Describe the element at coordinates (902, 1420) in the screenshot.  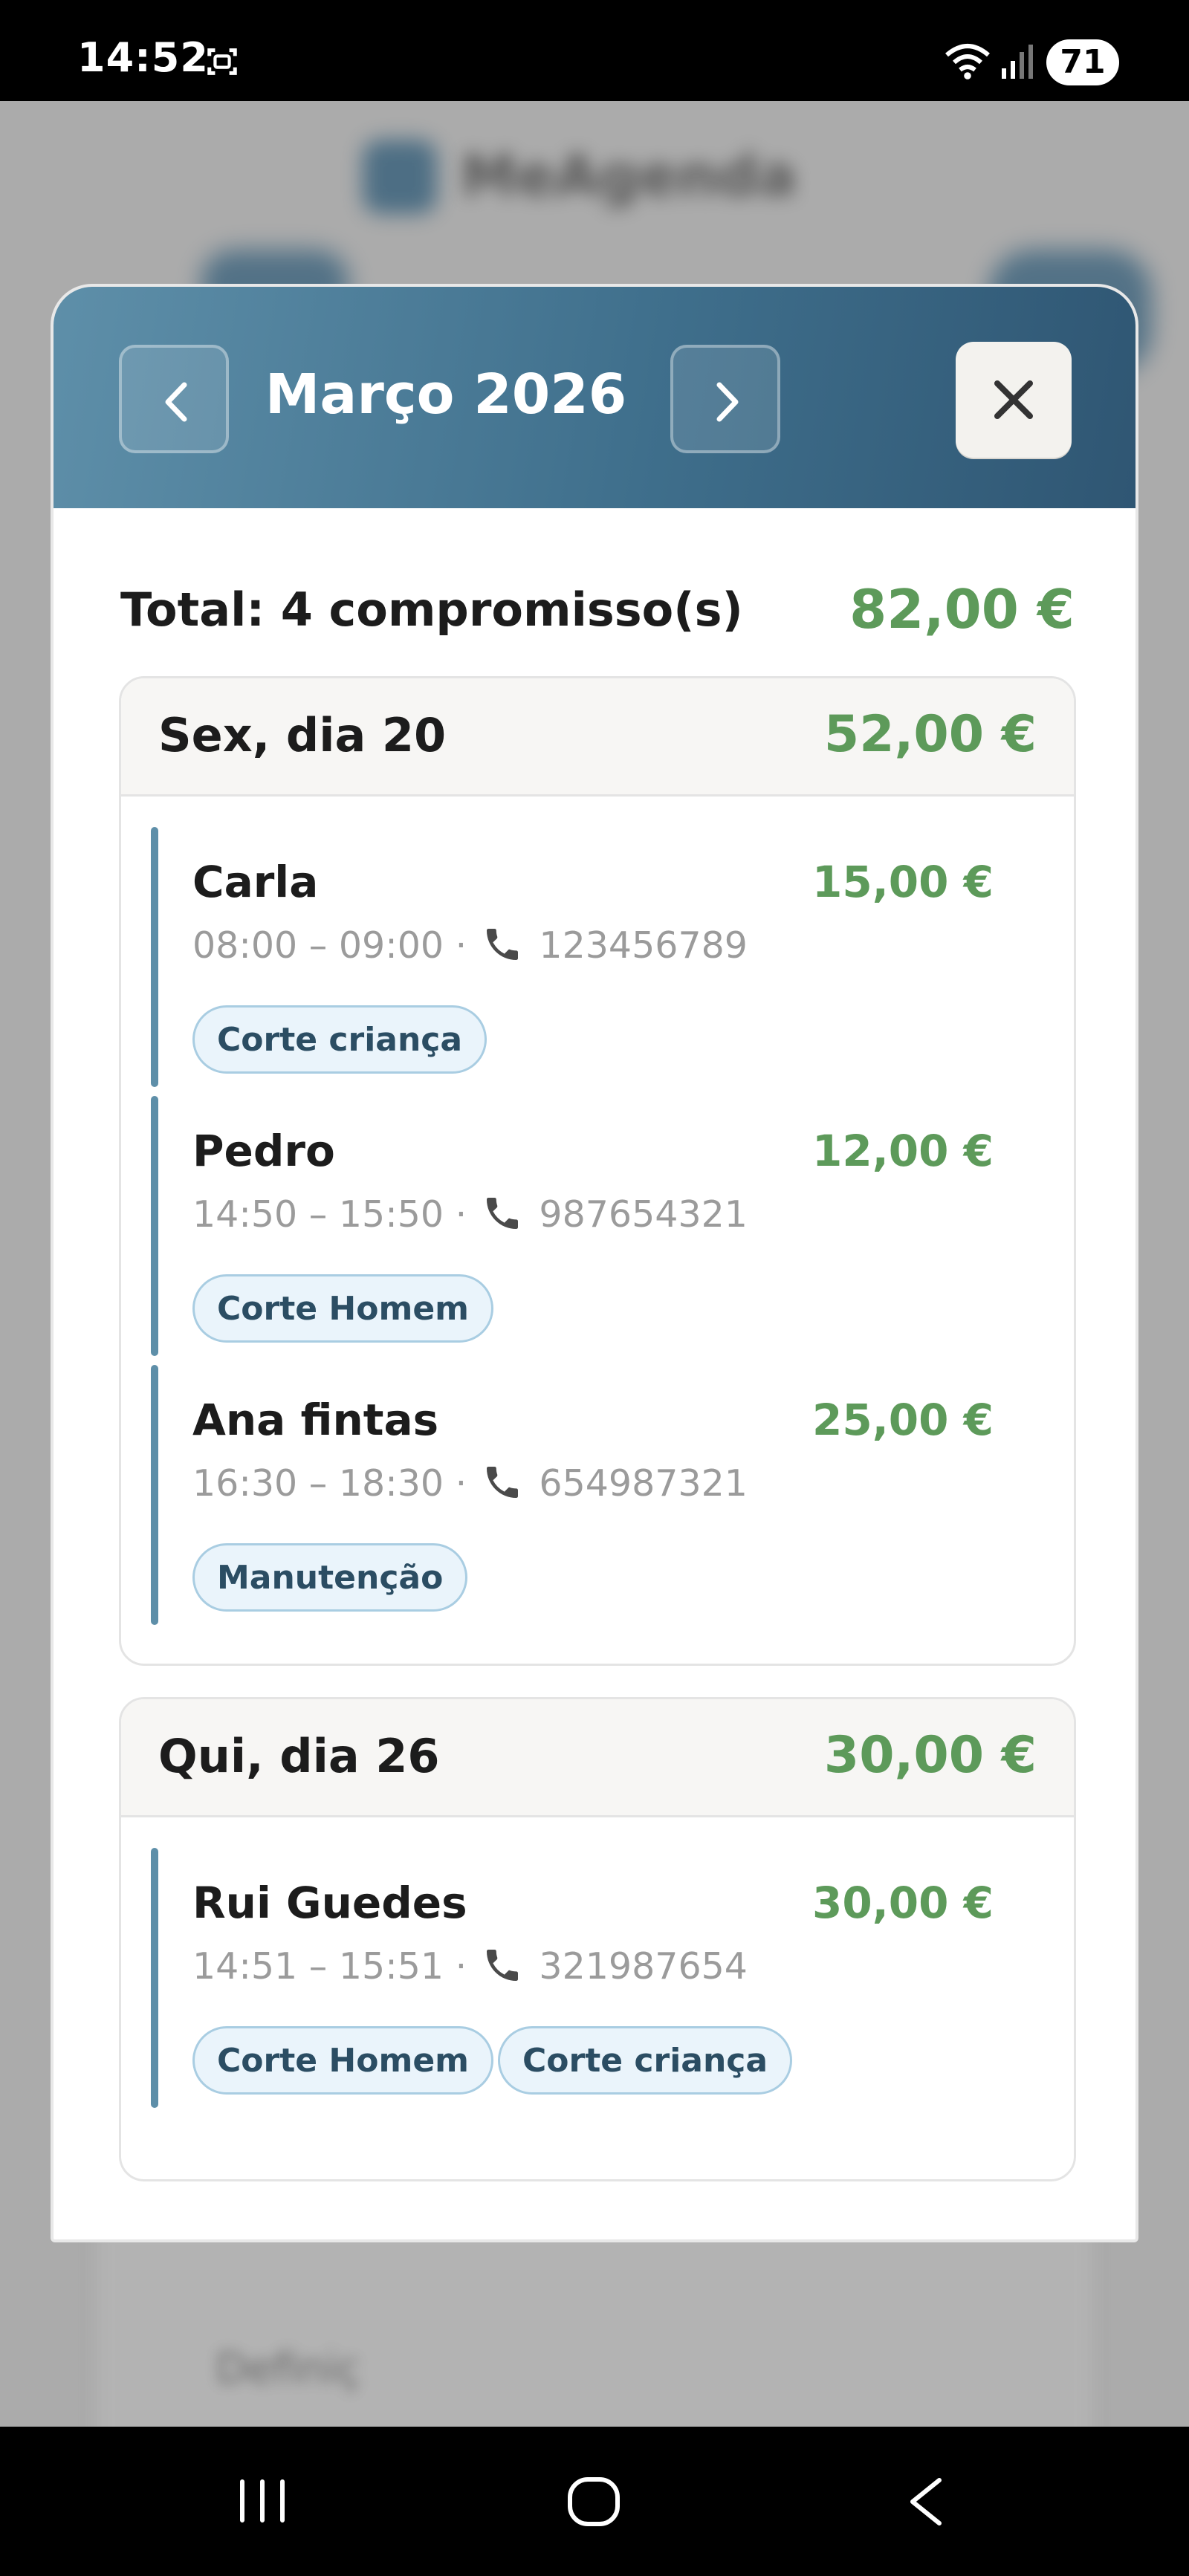
I see `appointment-price: 25,00 €` at that location.